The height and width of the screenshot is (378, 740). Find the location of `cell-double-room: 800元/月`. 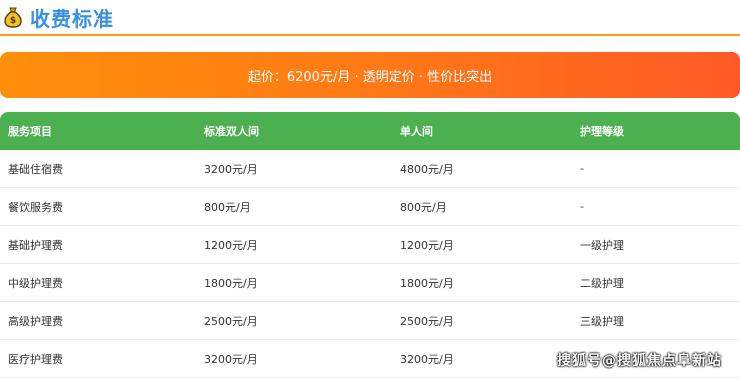

cell-double-room: 800元/月 is located at coordinates (227, 207).